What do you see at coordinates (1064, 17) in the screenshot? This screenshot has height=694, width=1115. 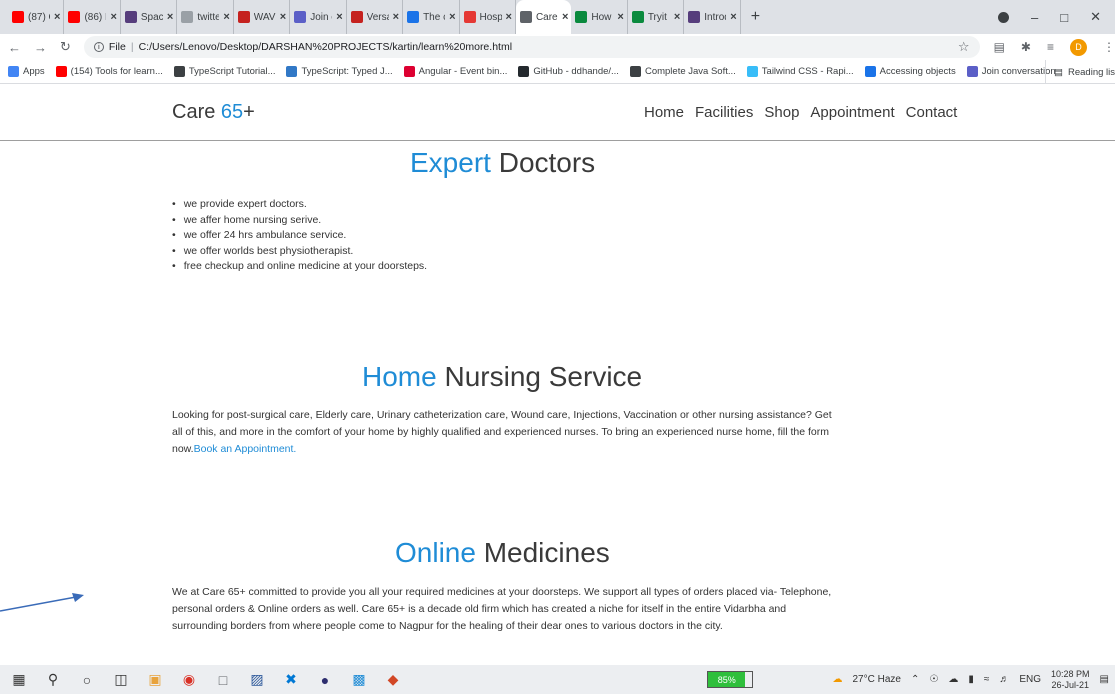 I see `maximize-icon: □` at bounding box center [1064, 17].